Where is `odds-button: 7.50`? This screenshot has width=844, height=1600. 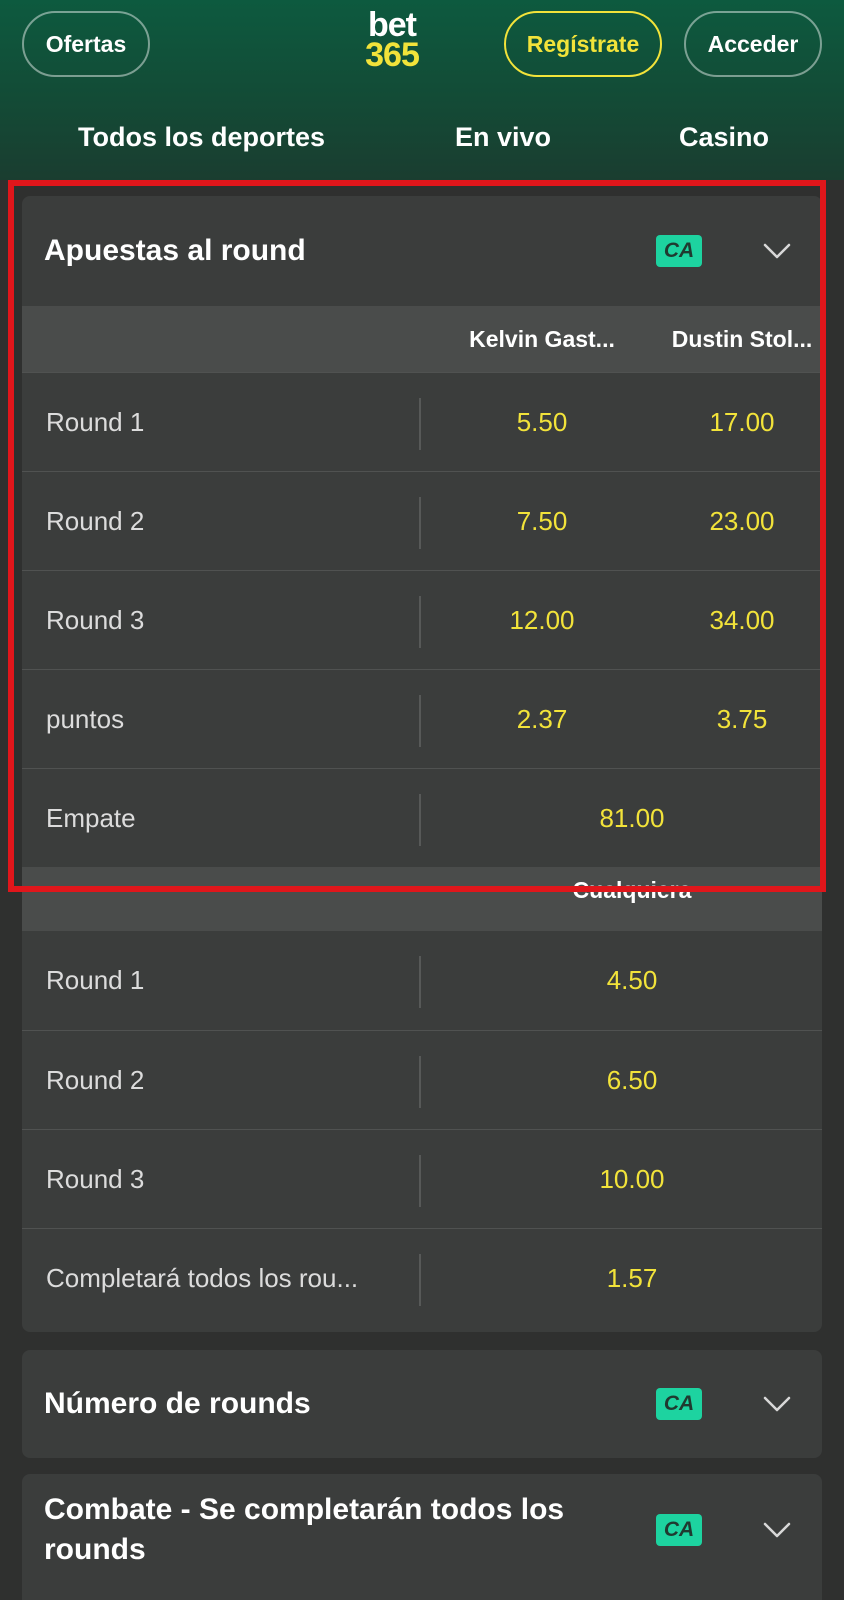 odds-button: 7.50 is located at coordinates (542, 521).